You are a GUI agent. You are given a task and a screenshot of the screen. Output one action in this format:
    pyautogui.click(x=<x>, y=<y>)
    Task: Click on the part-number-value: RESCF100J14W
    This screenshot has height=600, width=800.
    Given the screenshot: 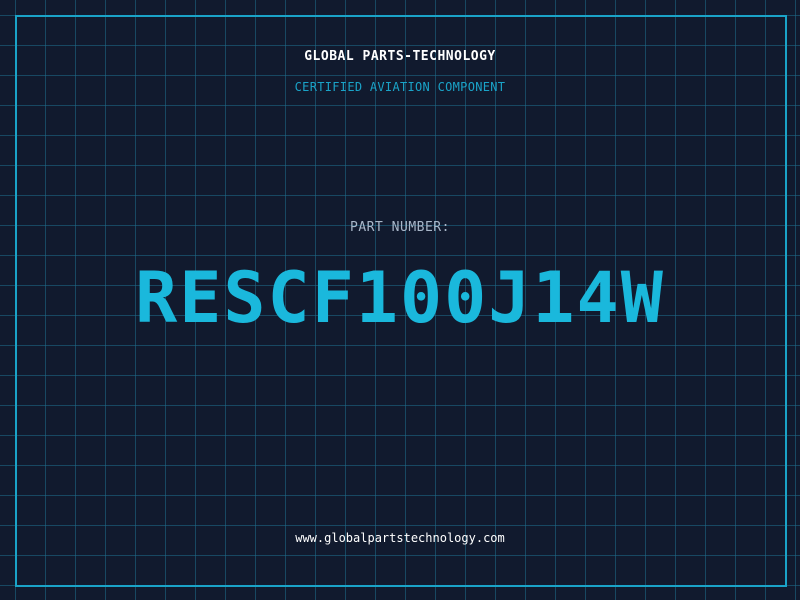 What is the action you would take?
    pyautogui.click(x=400, y=298)
    